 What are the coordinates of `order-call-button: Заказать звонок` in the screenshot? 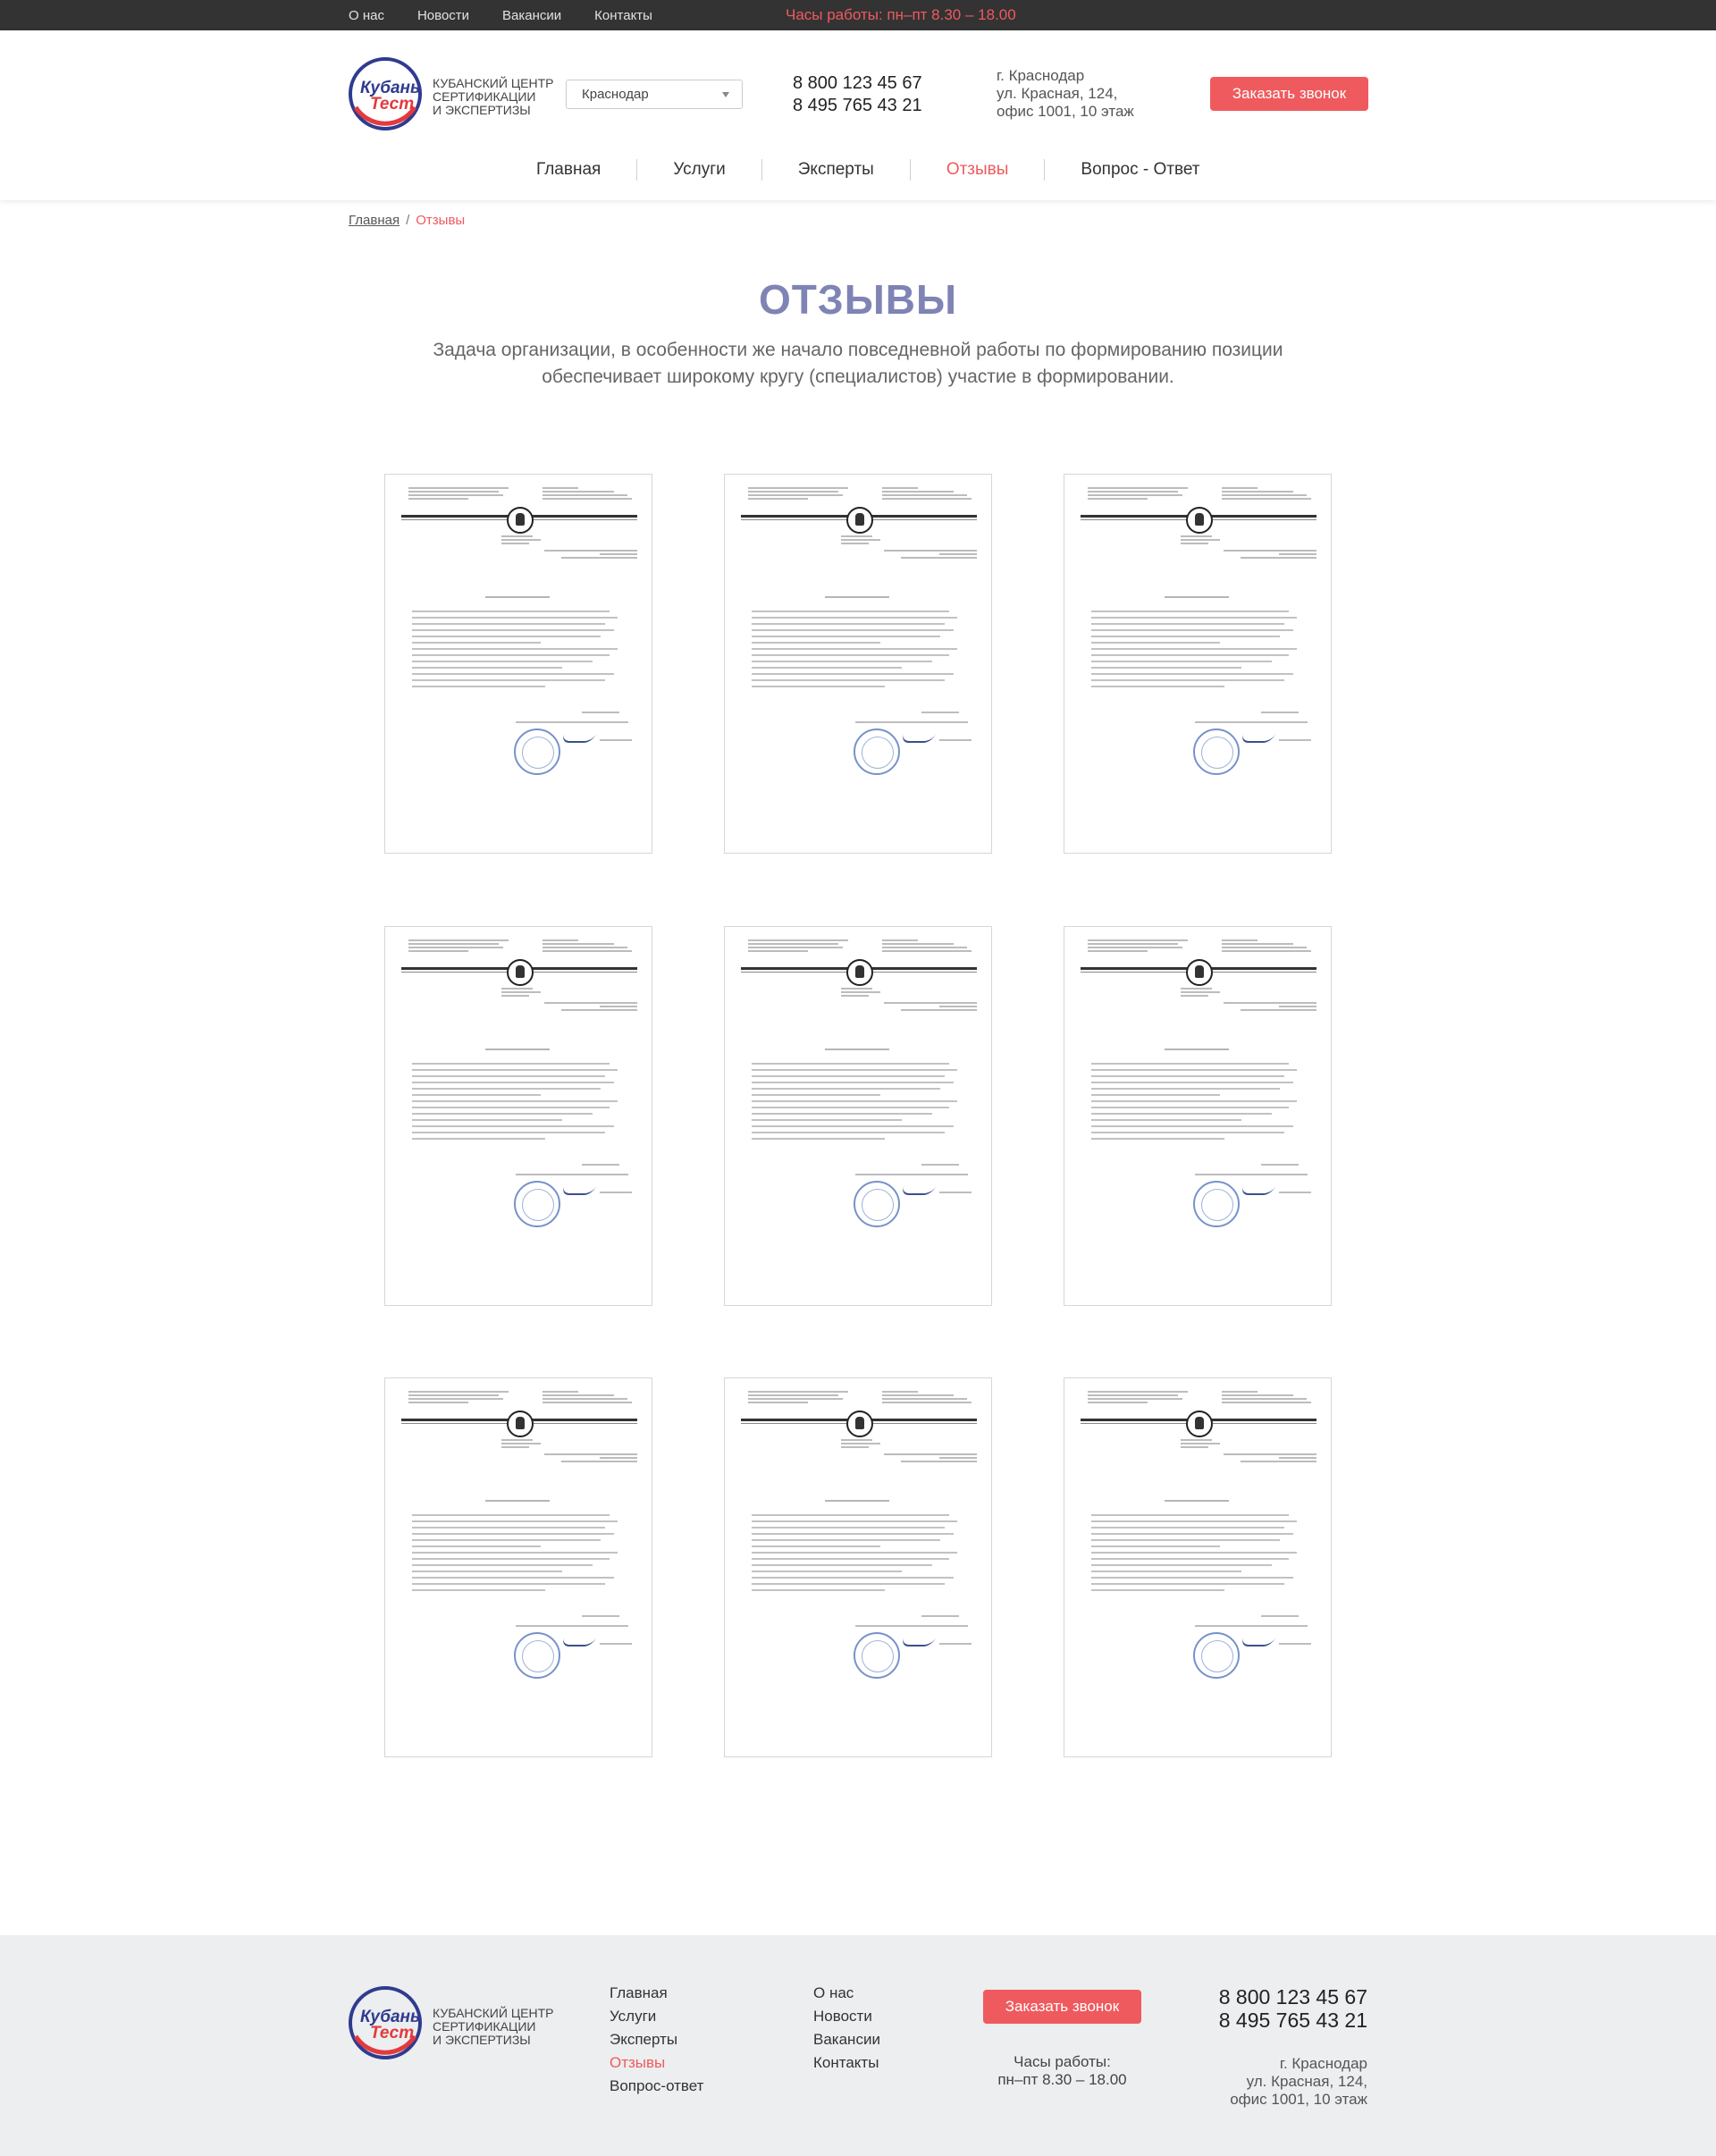 It's located at (1289, 94).